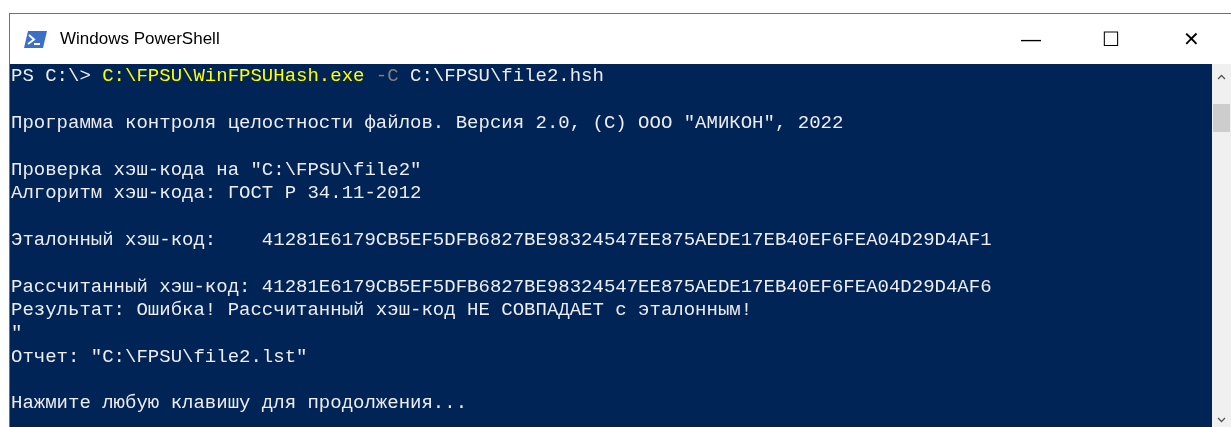  What do you see at coordinates (51, 76) in the screenshot?
I see `prompt-text: PS C:\>` at bounding box center [51, 76].